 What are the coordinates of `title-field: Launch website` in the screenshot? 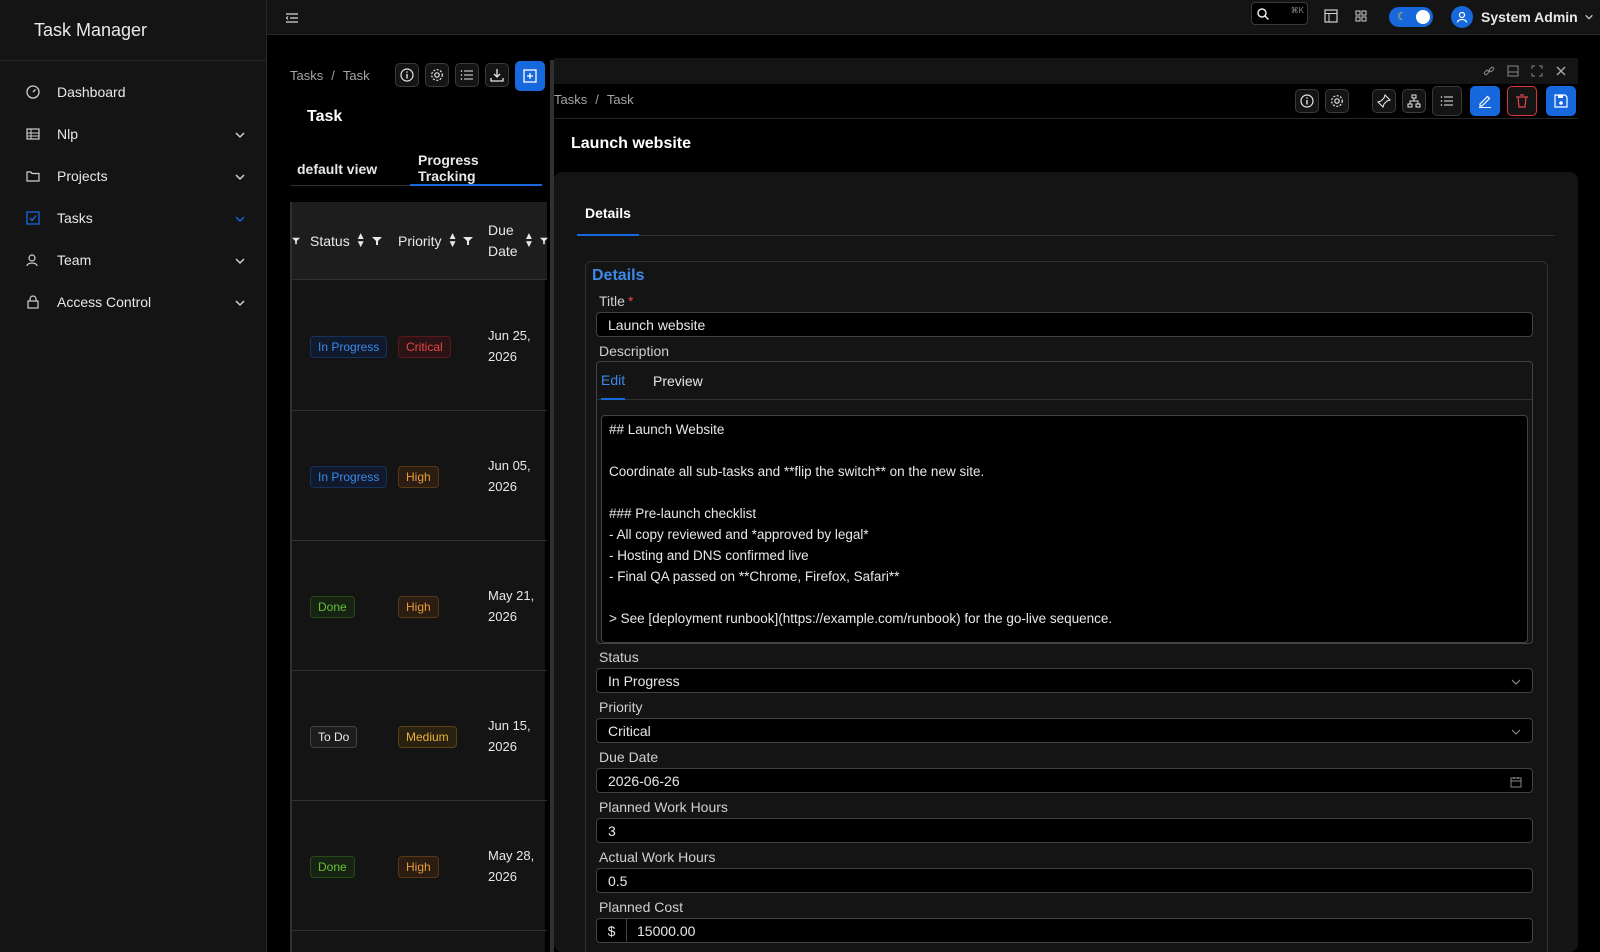 It's located at (1064, 324).